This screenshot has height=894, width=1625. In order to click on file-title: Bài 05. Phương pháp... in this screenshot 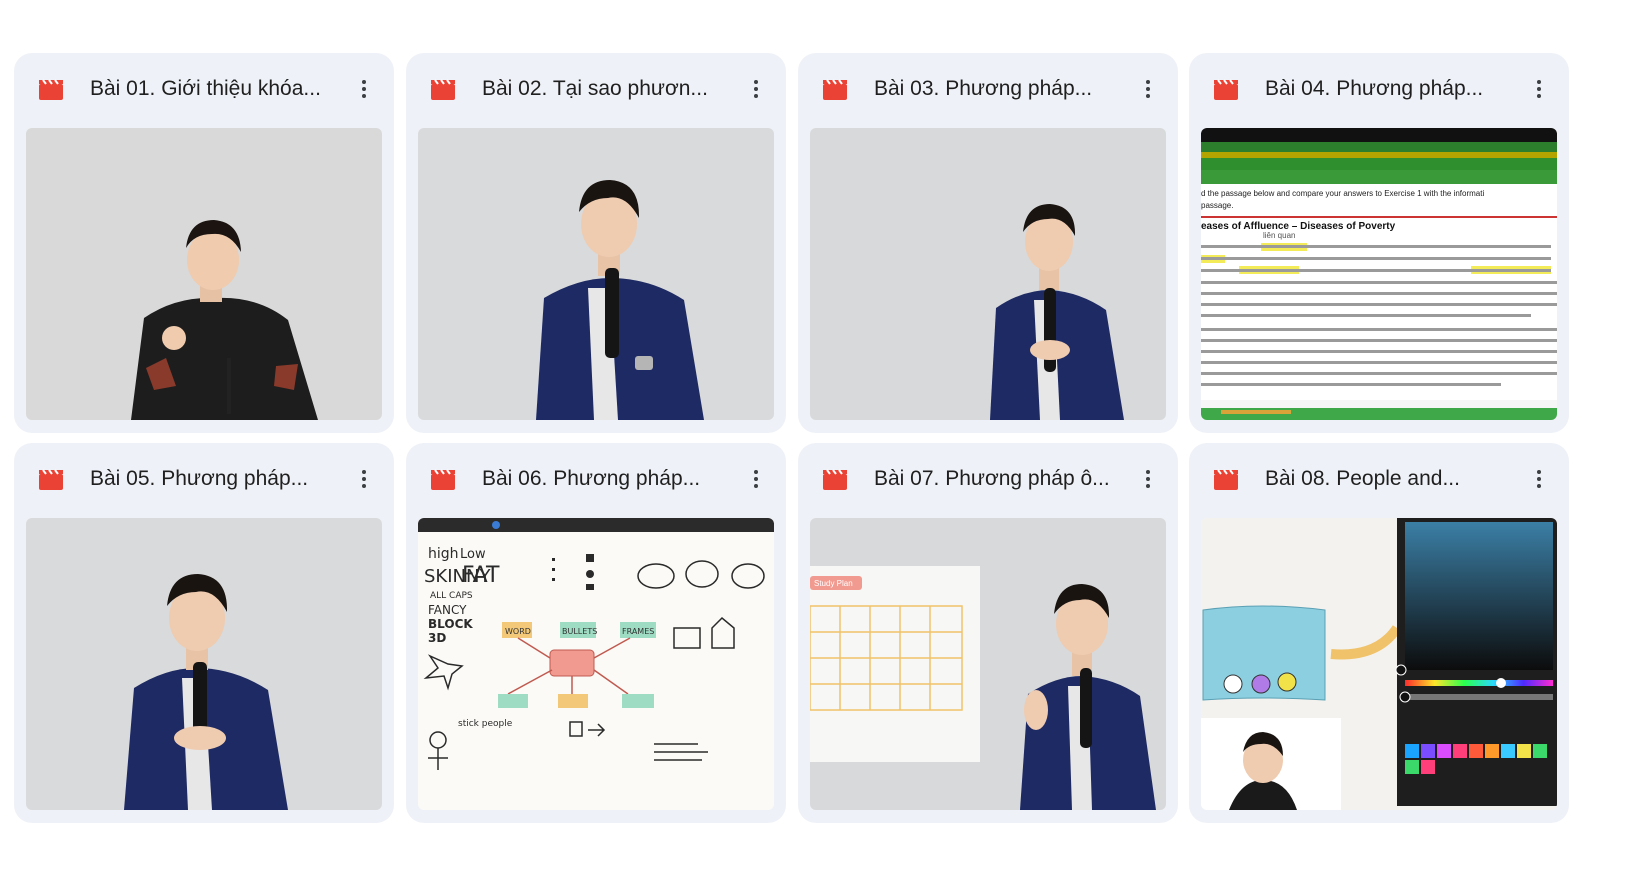, I will do `click(221, 479)`.